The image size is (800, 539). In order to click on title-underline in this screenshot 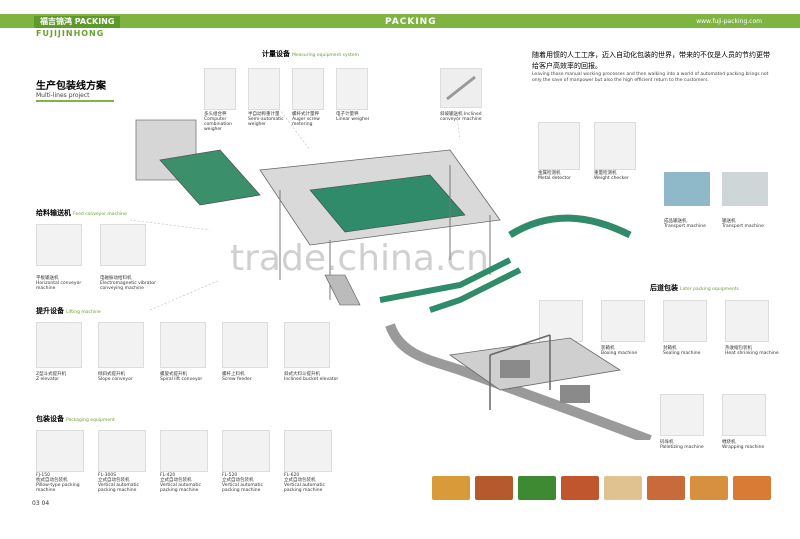, I will do `click(75, 101)`.